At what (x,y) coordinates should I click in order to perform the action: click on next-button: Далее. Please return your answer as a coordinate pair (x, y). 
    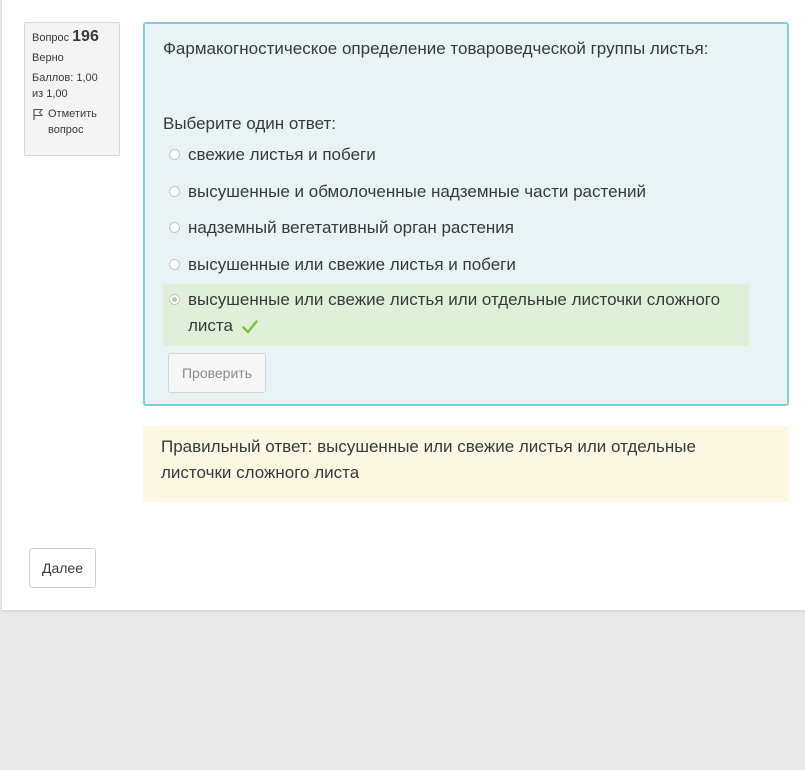
    Looking at the image, I should click on (62, 568).